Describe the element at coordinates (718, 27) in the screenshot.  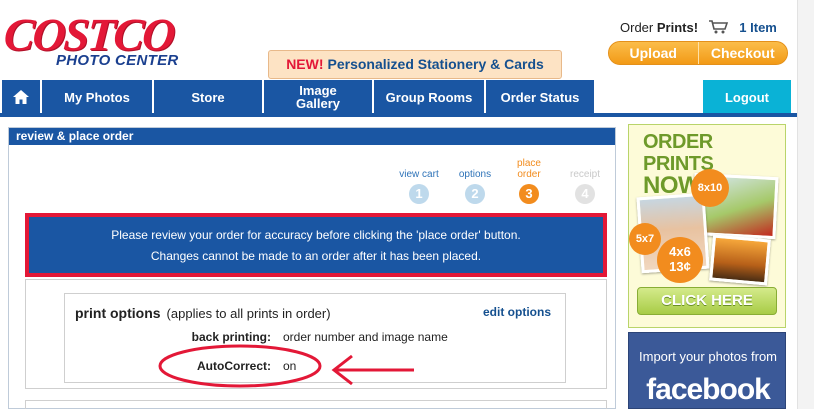
I see `shopping-cart-icon` at that location.